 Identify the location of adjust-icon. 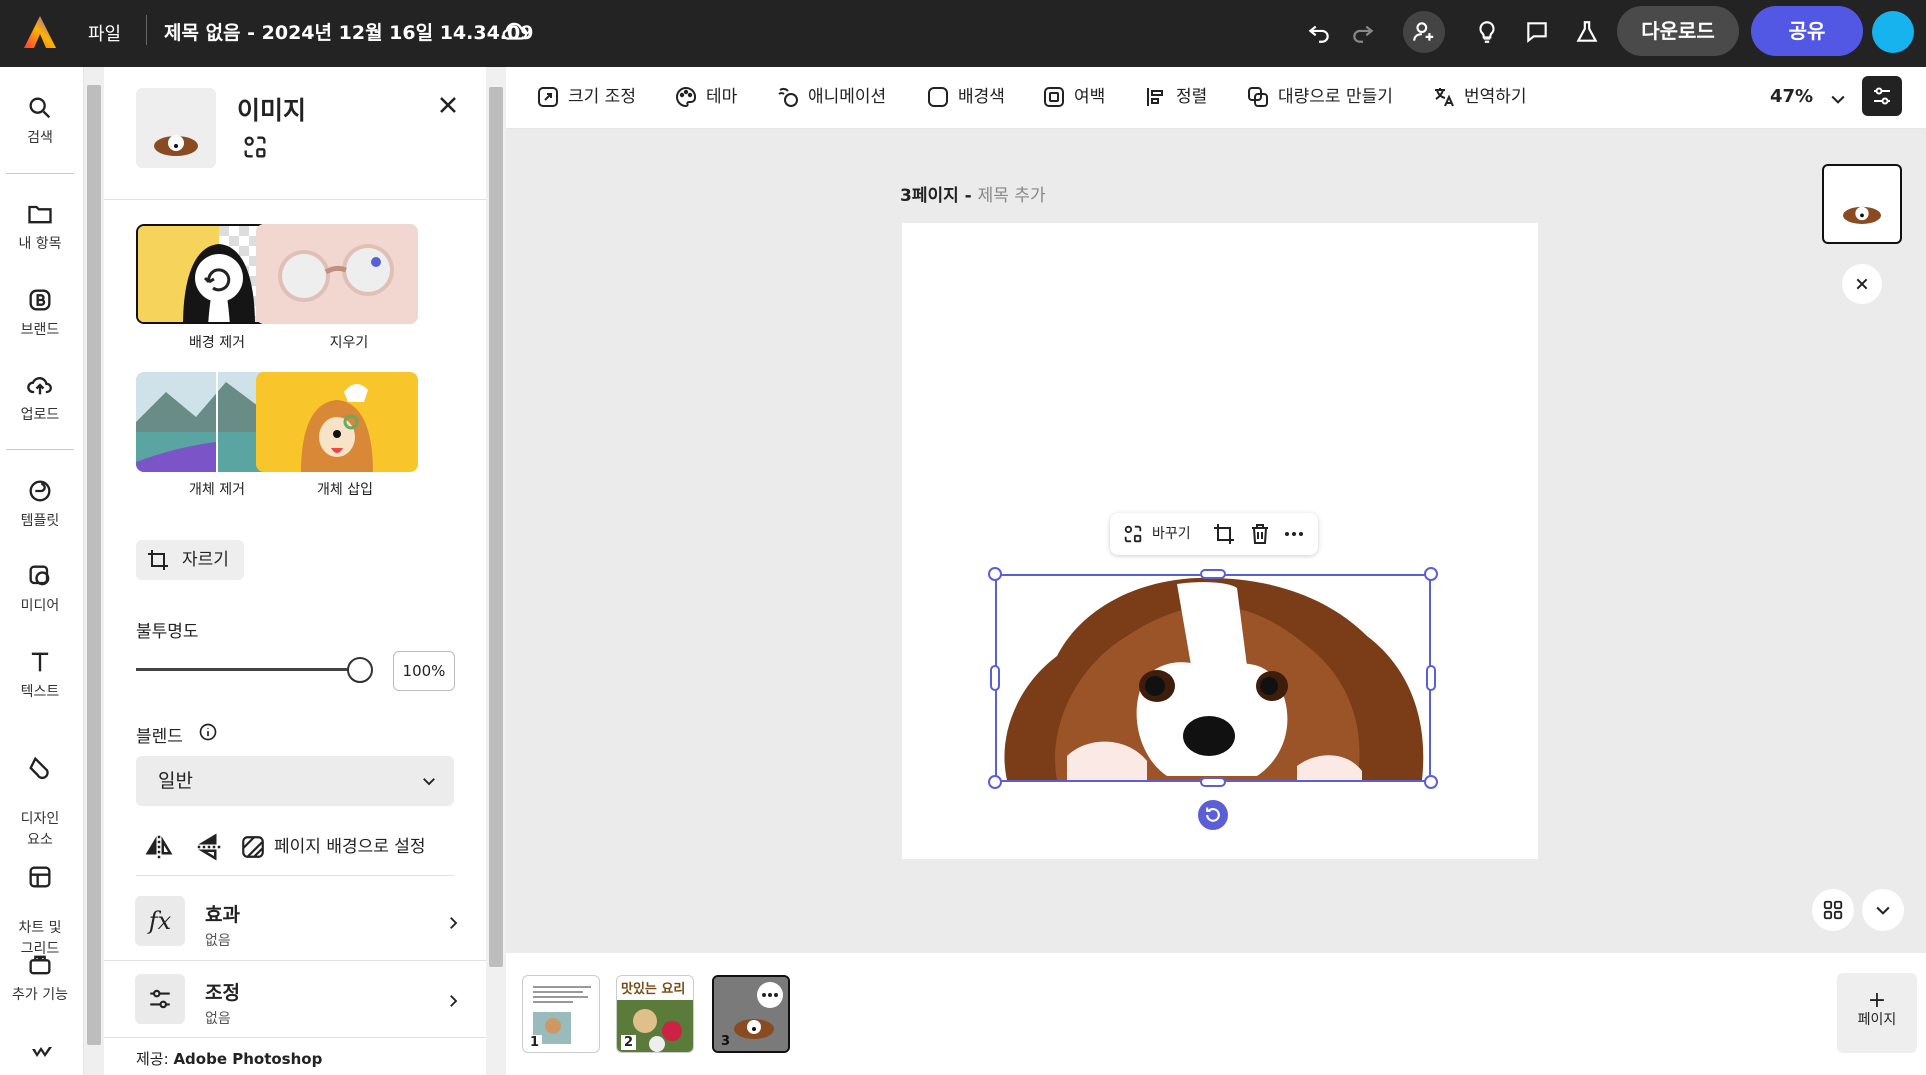
(160, 999).